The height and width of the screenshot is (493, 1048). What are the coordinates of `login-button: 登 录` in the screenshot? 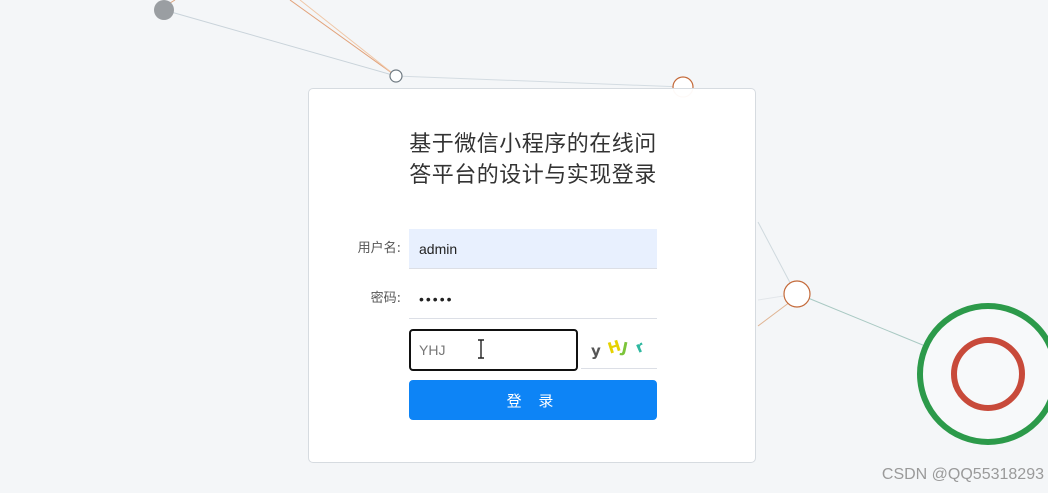 It's located at (533, 400).